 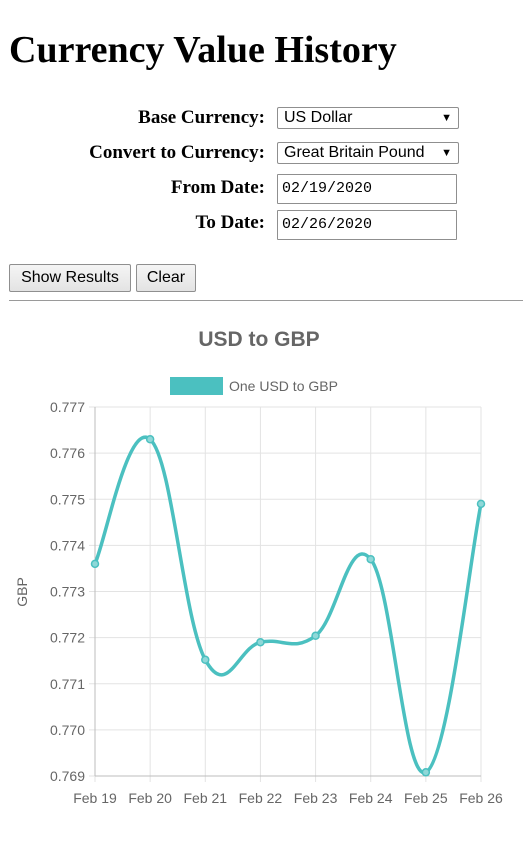 I want to click on x-tick-label: Feb 26, so click(x=481, y=798).